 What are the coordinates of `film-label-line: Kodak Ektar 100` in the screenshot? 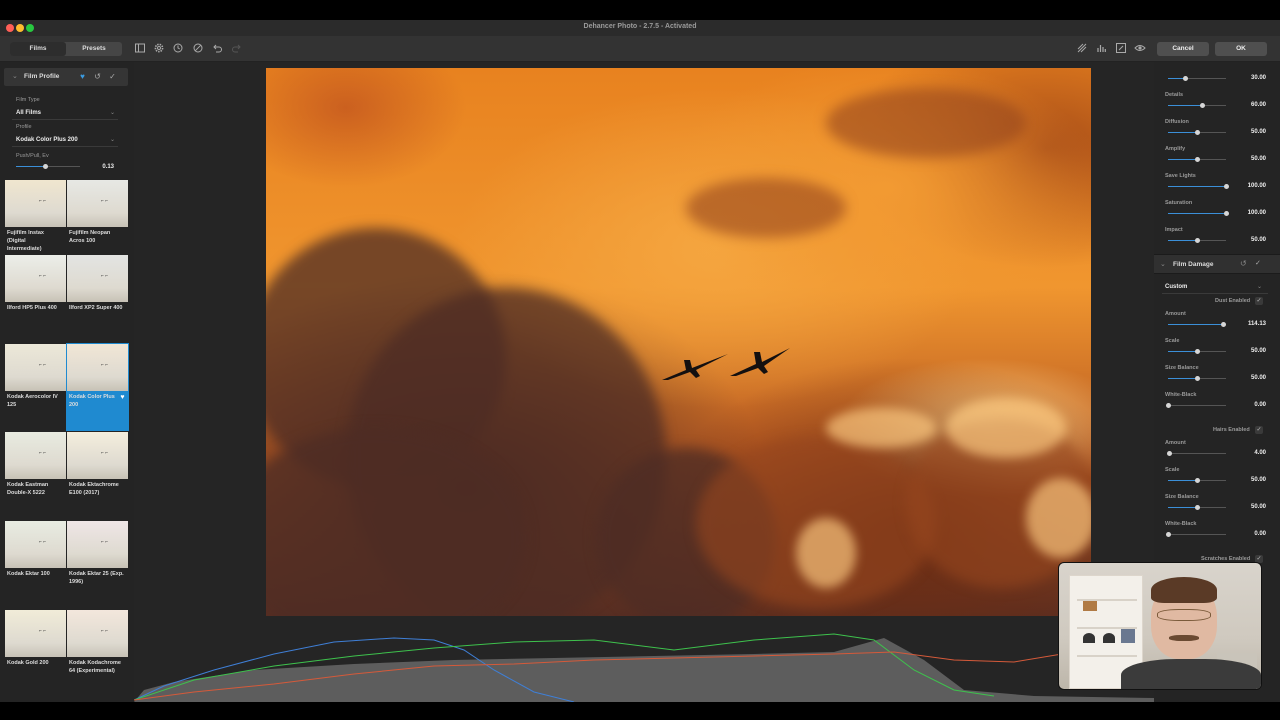 It's located at (28, 574).